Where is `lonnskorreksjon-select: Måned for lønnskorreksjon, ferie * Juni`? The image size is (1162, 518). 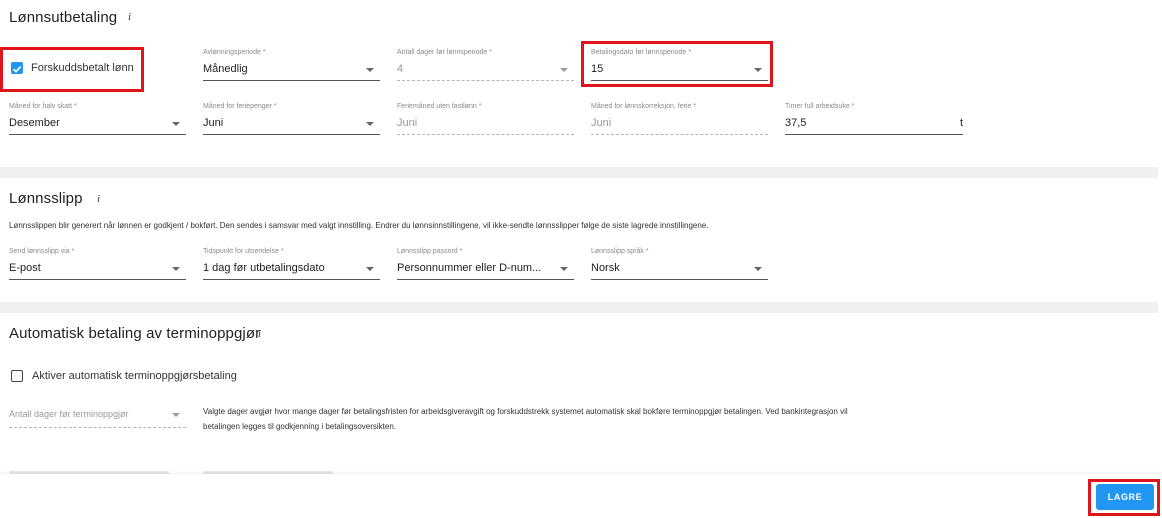 lonnskorreksjon-select: Måned for lønnskorreksjon, ferie * Juni is located at coordinates (679, 120).